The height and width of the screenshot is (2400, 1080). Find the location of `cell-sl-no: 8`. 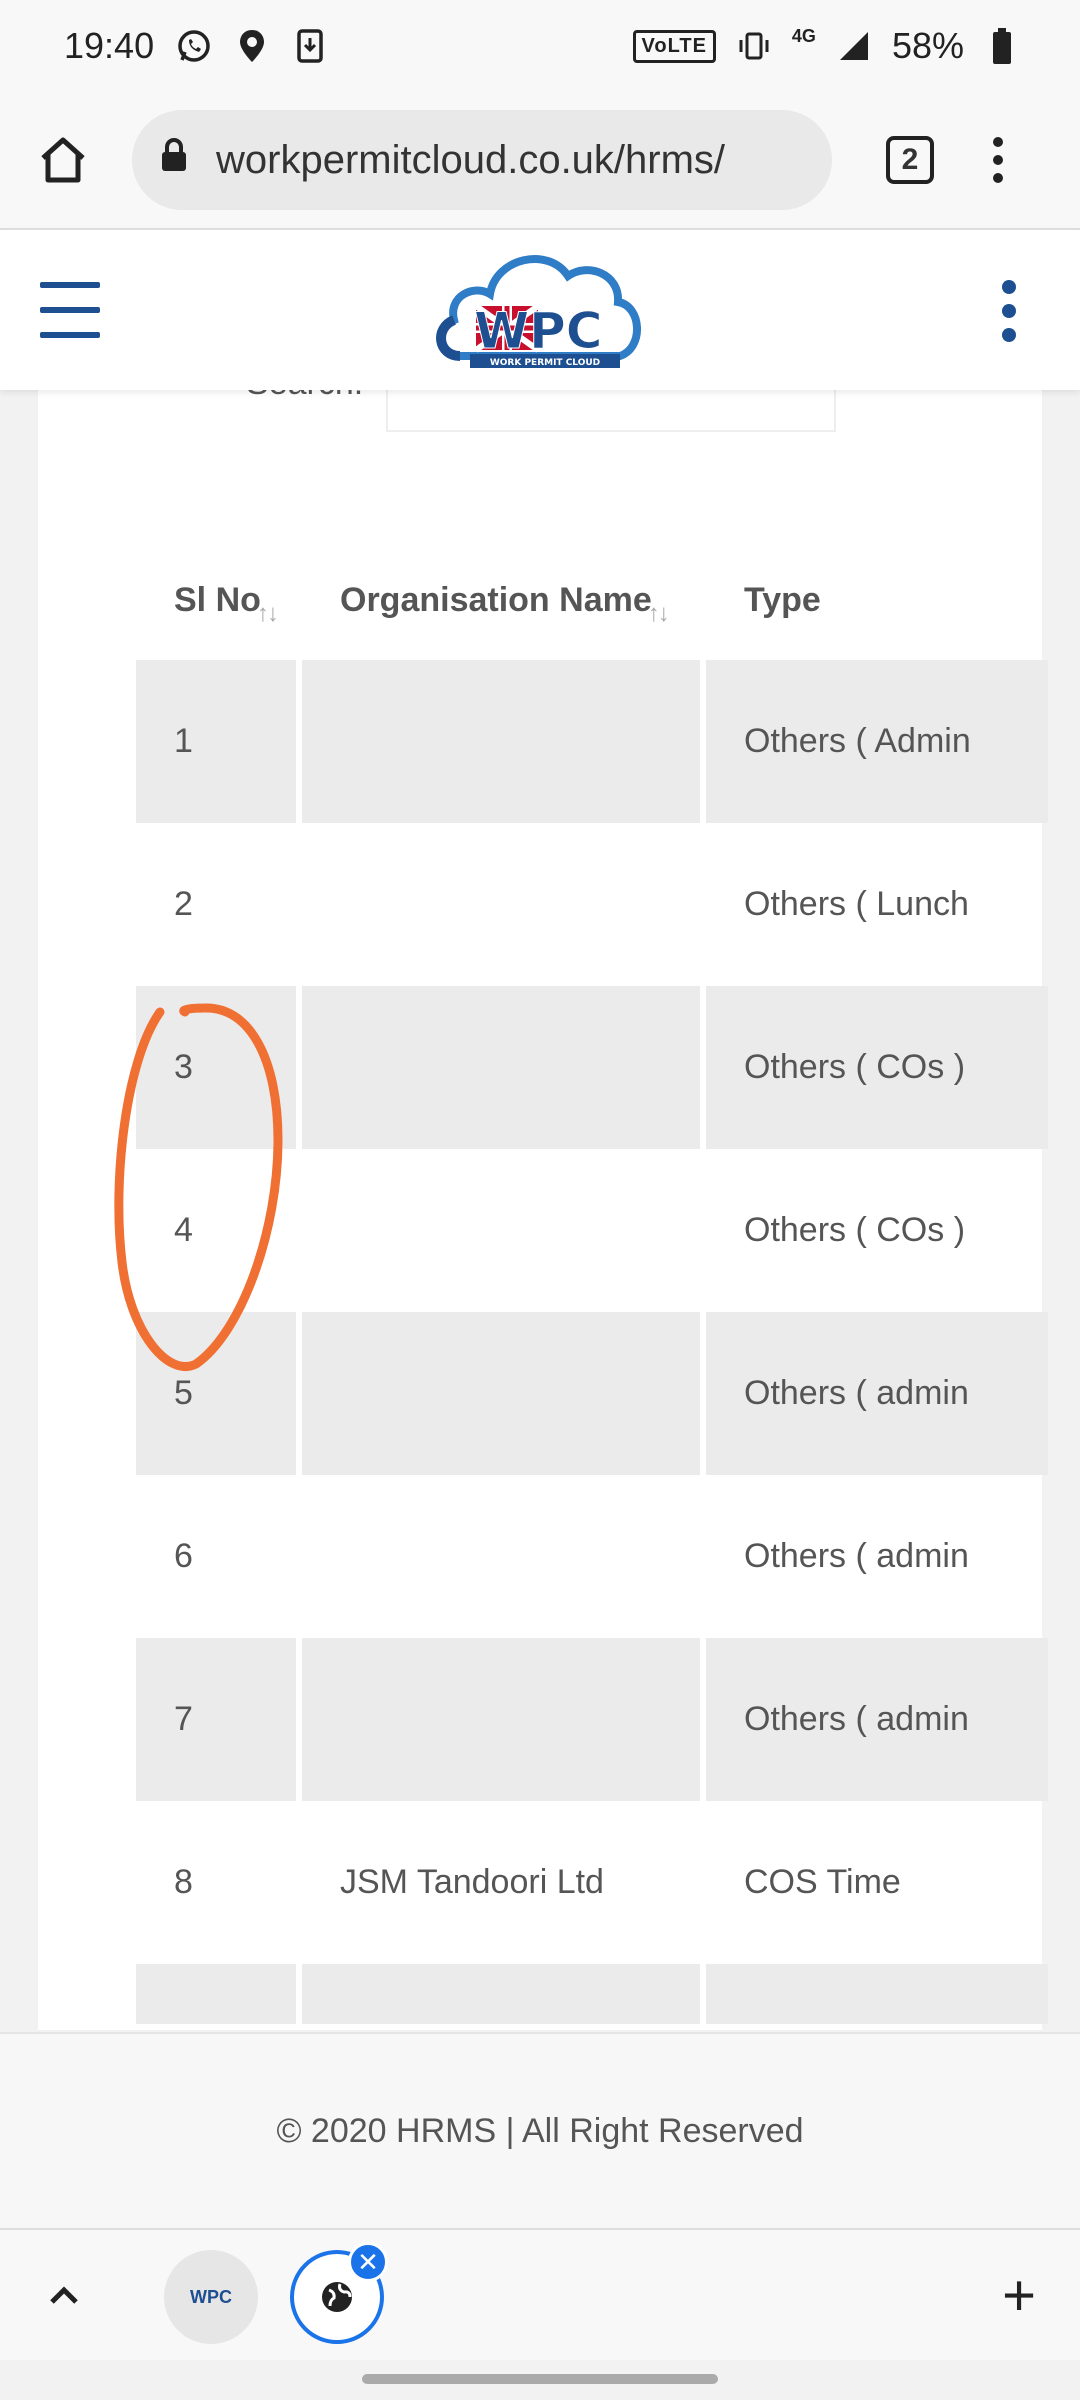

cell-sl-no: 8 is located at coordinates (183, 1882).